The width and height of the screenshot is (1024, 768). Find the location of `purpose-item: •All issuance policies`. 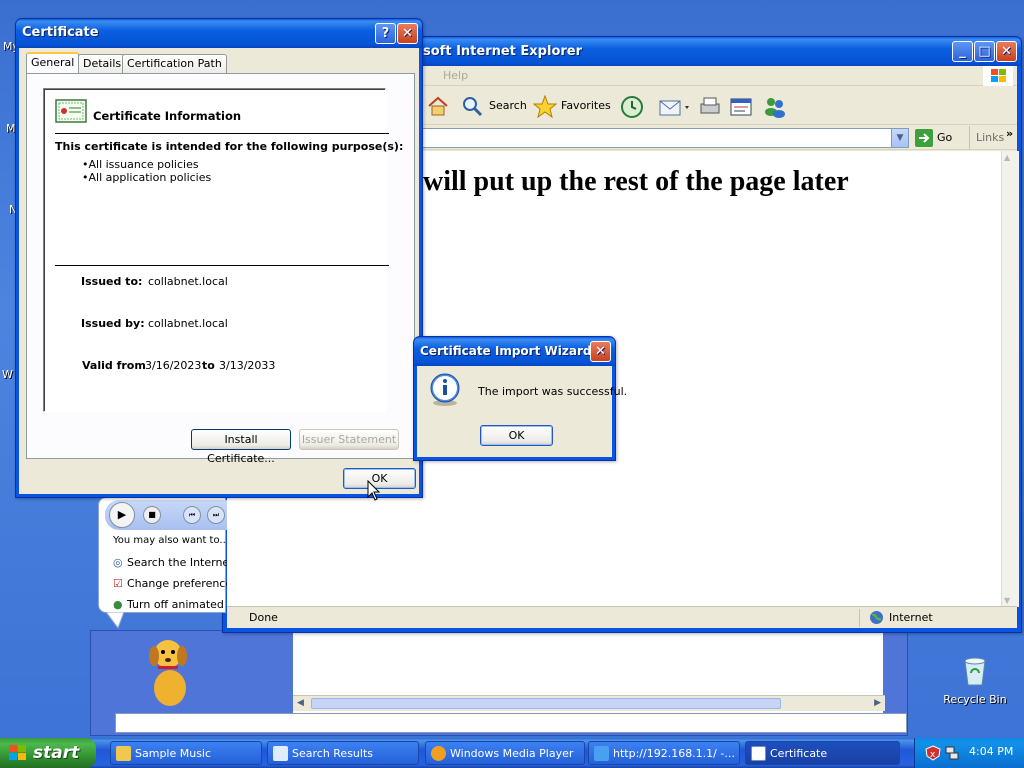

purpose-item: •All issuance policies is located at coordinates (140, 164).